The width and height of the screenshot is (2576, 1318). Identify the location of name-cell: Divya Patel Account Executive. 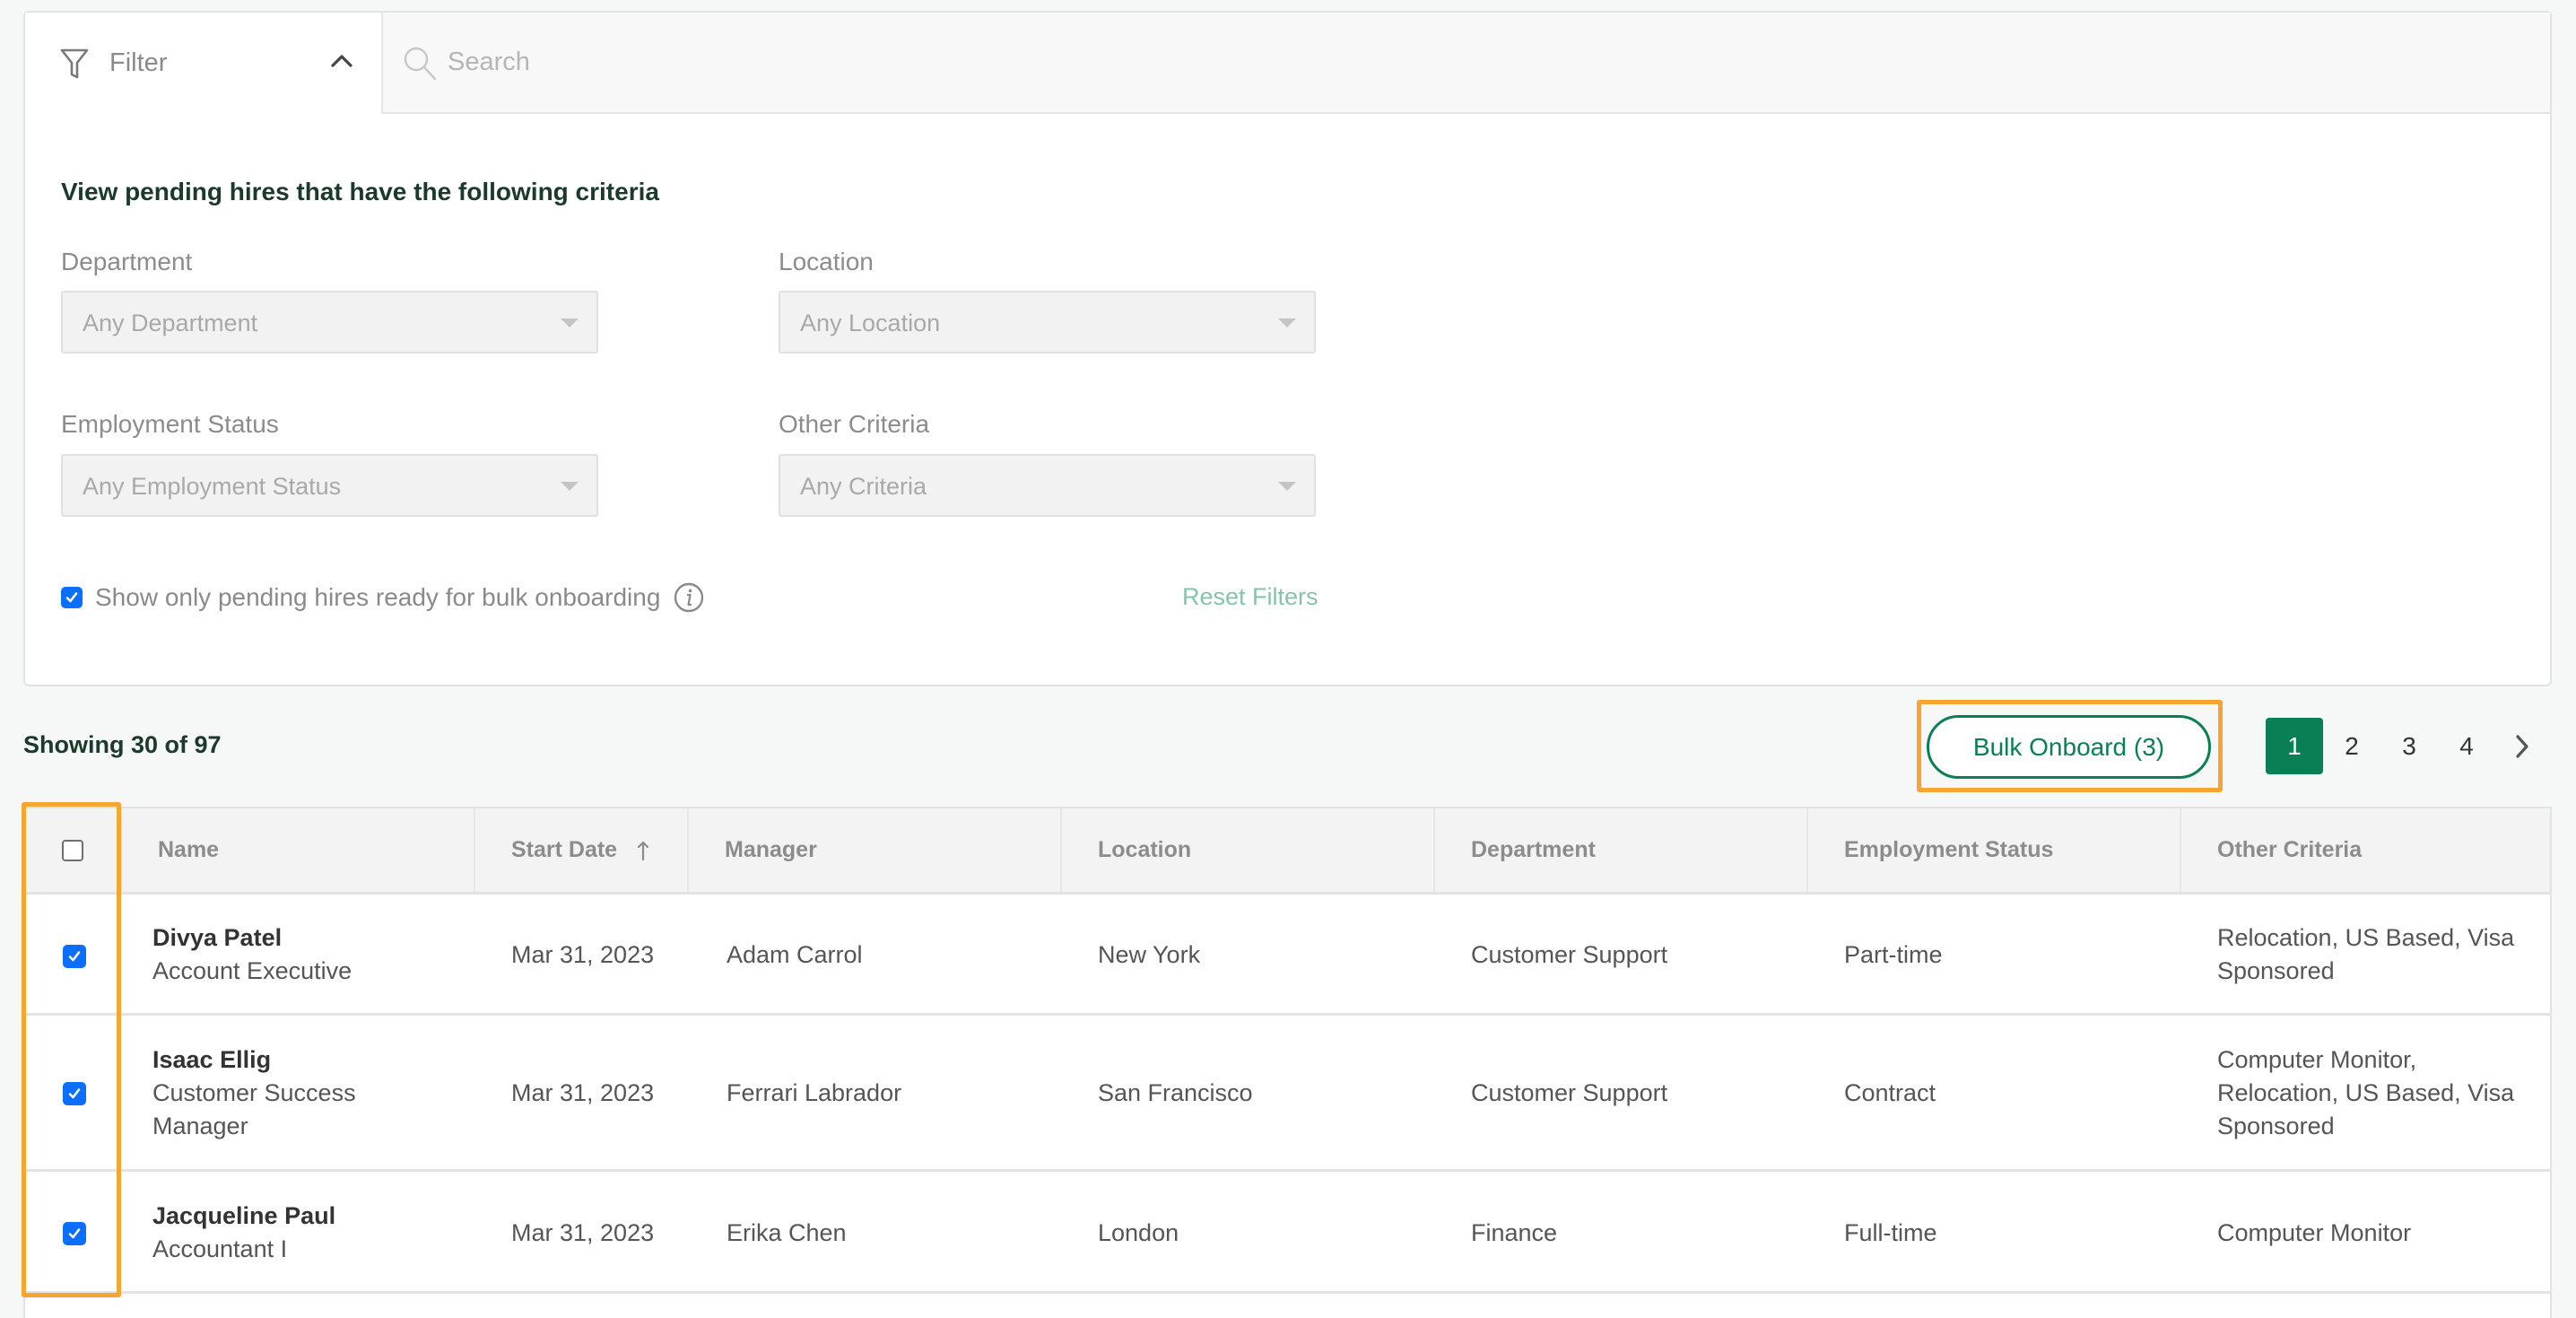
(300, 954).